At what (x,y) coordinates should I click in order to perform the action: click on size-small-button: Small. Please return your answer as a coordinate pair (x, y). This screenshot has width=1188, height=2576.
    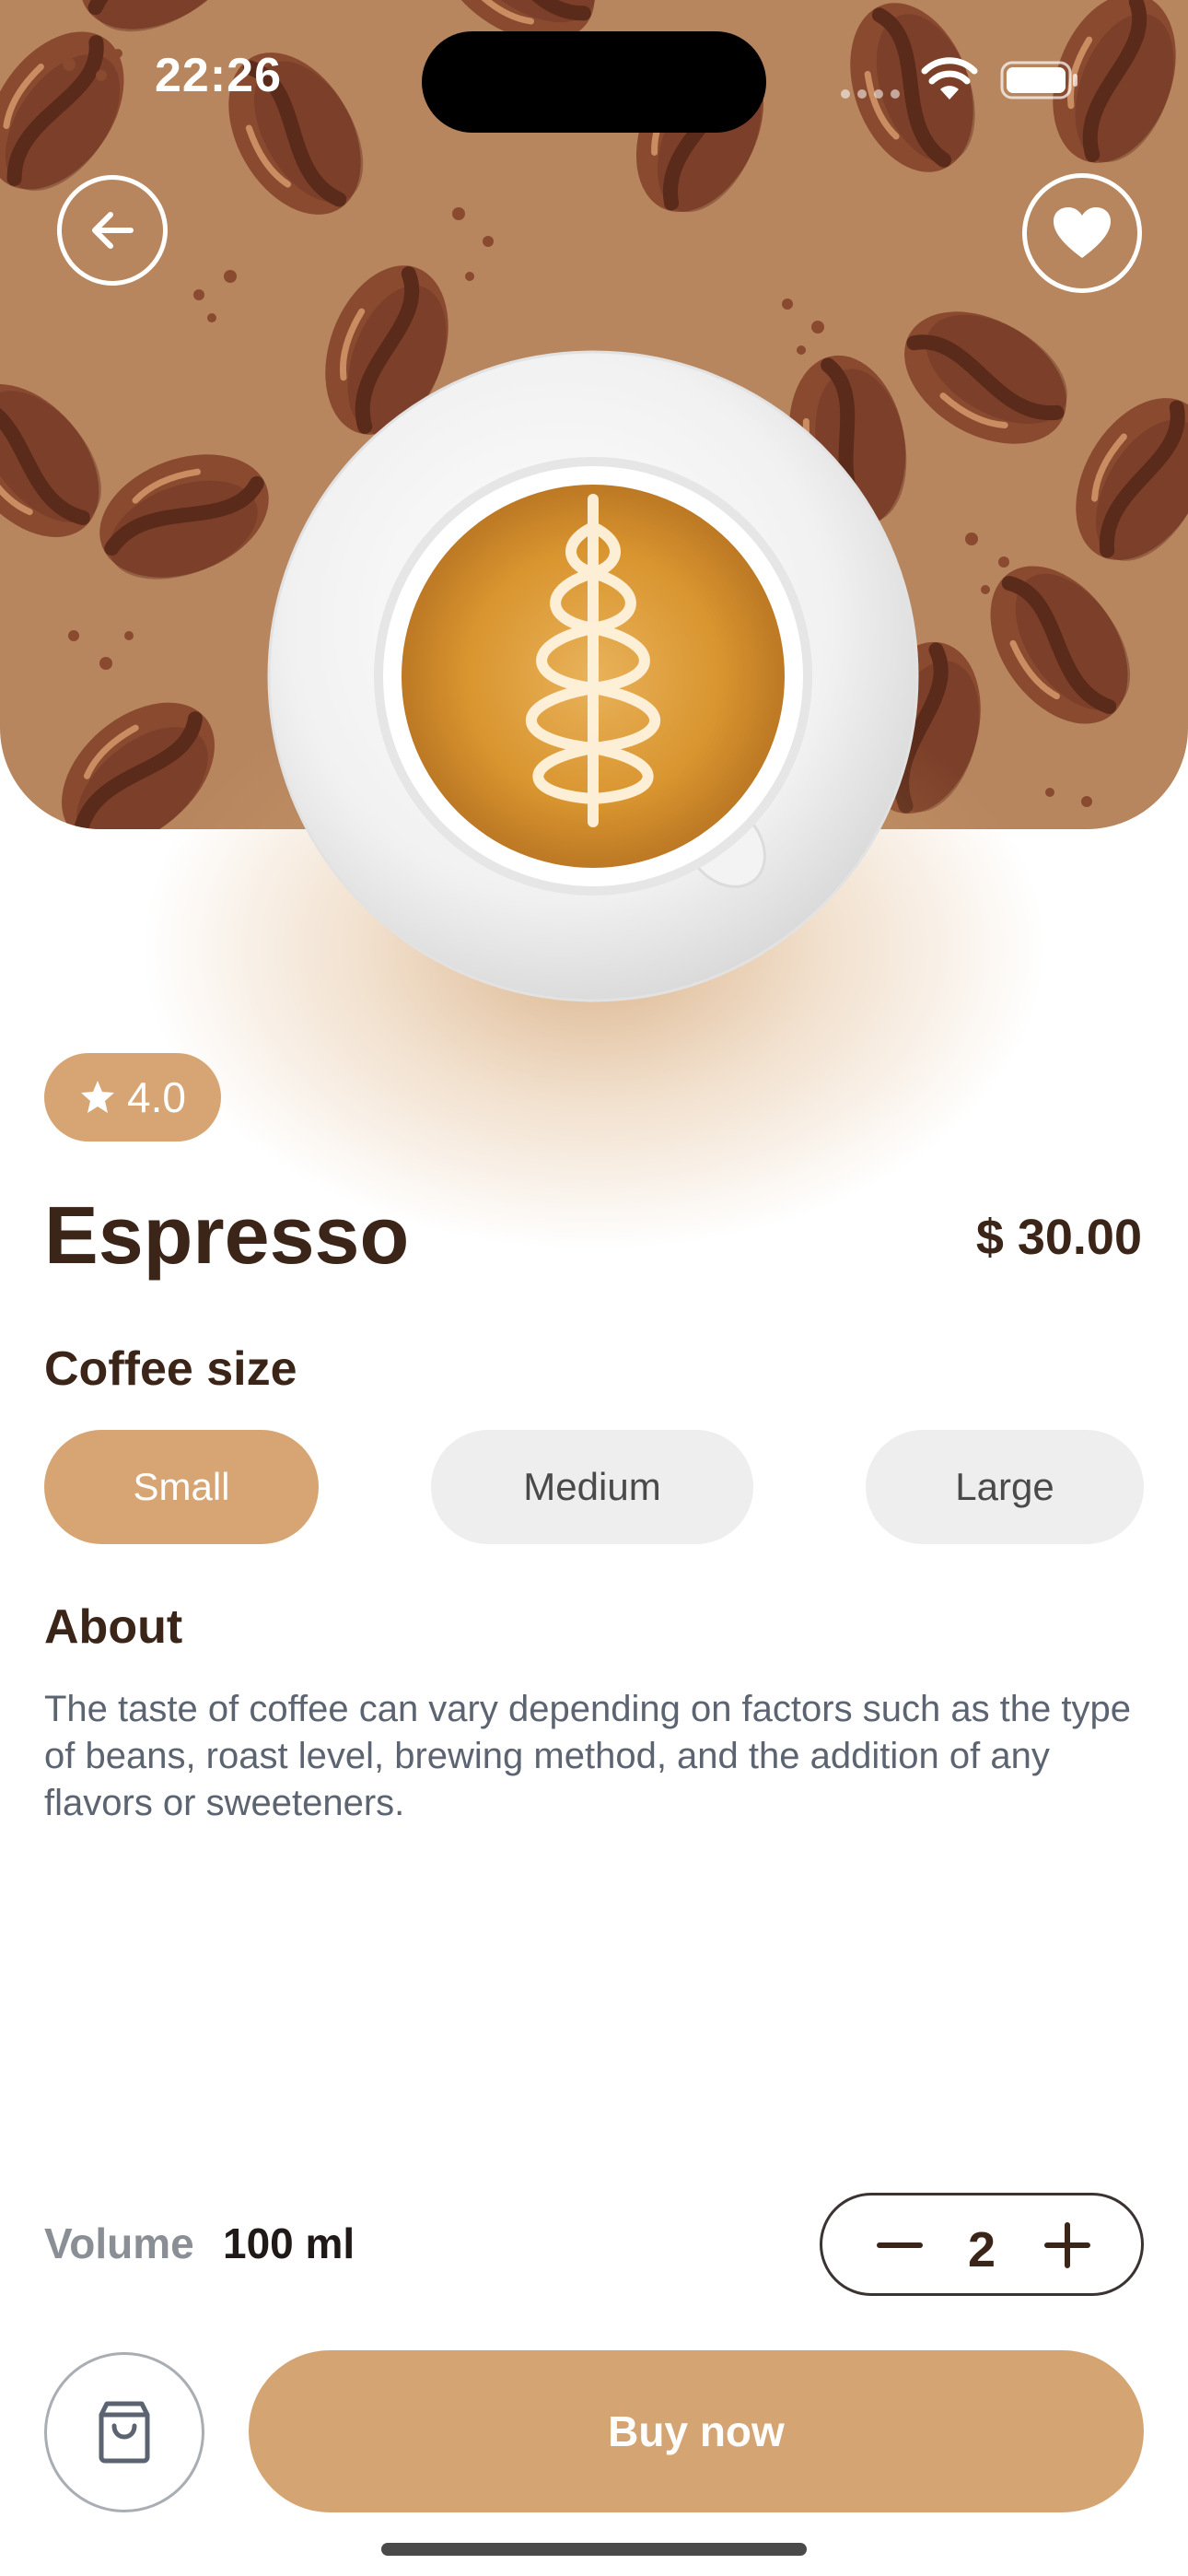
    Looking at the image, I should click on (181, 1487).